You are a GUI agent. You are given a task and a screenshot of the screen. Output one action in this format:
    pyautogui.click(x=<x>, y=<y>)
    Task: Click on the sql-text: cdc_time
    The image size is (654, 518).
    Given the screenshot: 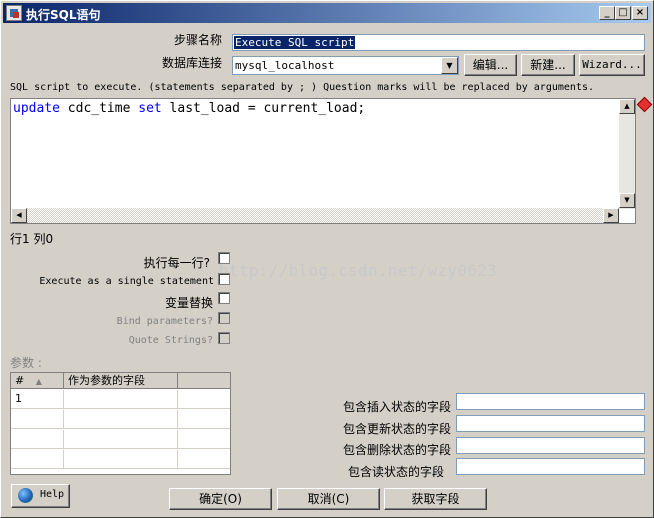 What is the action you would take?
    pyautogui.click(x=99, y=108)
    